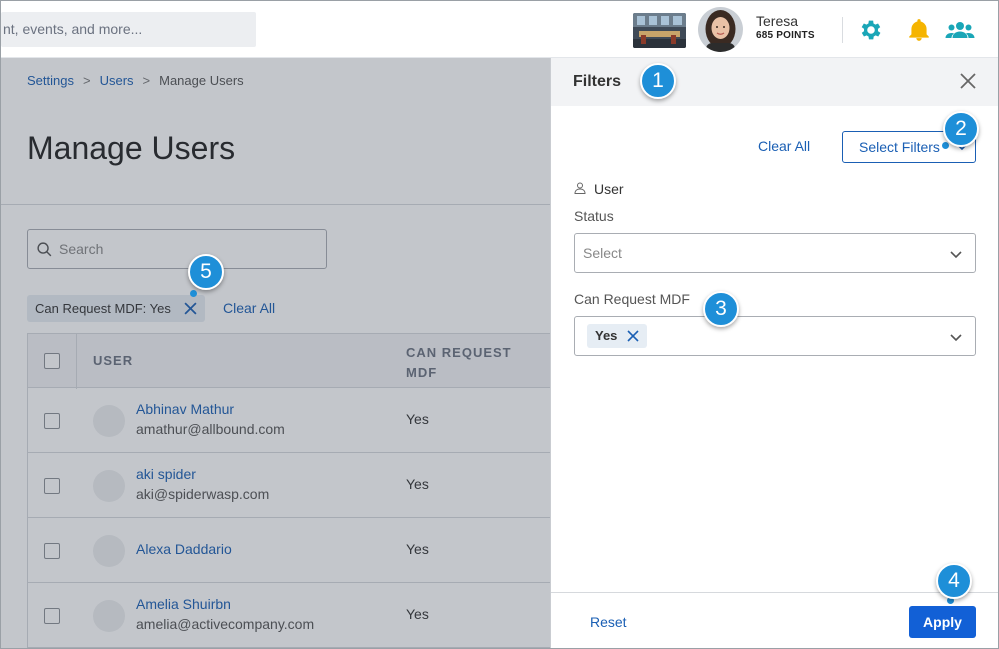 Image resolution: width=999 pixels, height=649 pixels. What do you see at coordinates (185, 409) in the screenshot?
I see `user-name-link: Abhinav Mathur` at bounding box center [185, 409].